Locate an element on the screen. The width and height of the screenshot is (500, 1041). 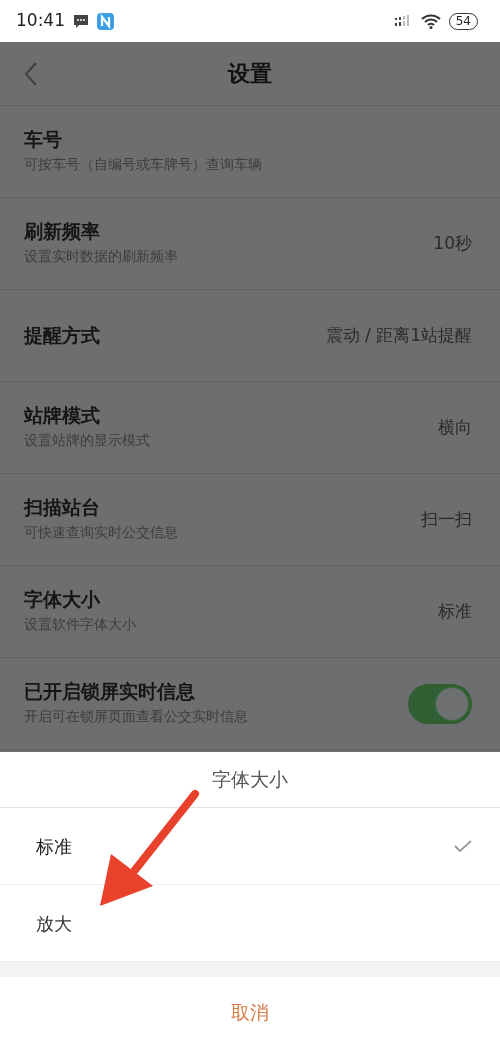
setting-value: 10秒 is located at coordinates (452, 243).